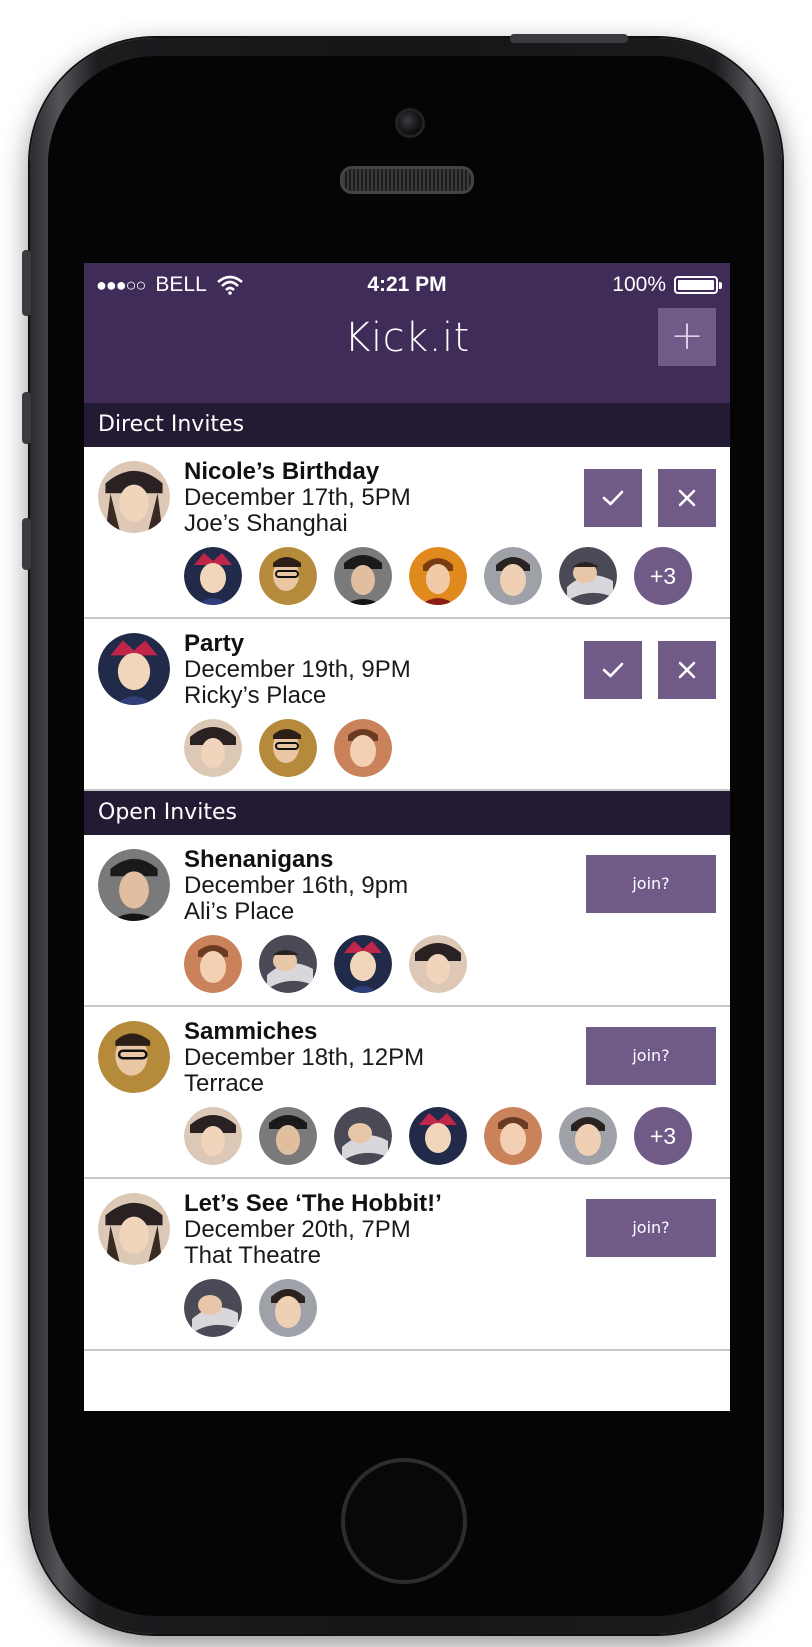 This screenshot has width=812, height=1647. What do you see at coordinates (407, 425) in the screenshot?
I see `section-header-direct: Direct Invites` at bounding box center [407, 425].